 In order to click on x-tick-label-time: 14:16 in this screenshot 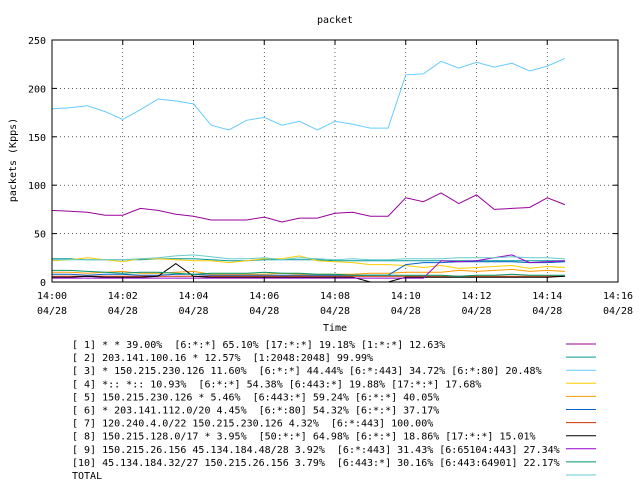, I will do `click(618, 296)`.